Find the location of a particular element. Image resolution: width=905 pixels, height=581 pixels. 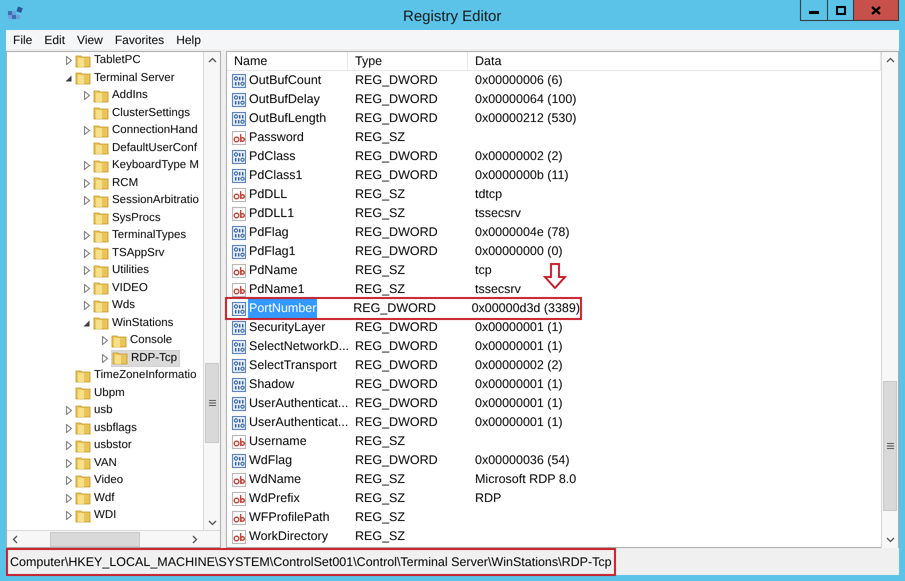

value-name: PdClass is located at coordinates (272, 156).